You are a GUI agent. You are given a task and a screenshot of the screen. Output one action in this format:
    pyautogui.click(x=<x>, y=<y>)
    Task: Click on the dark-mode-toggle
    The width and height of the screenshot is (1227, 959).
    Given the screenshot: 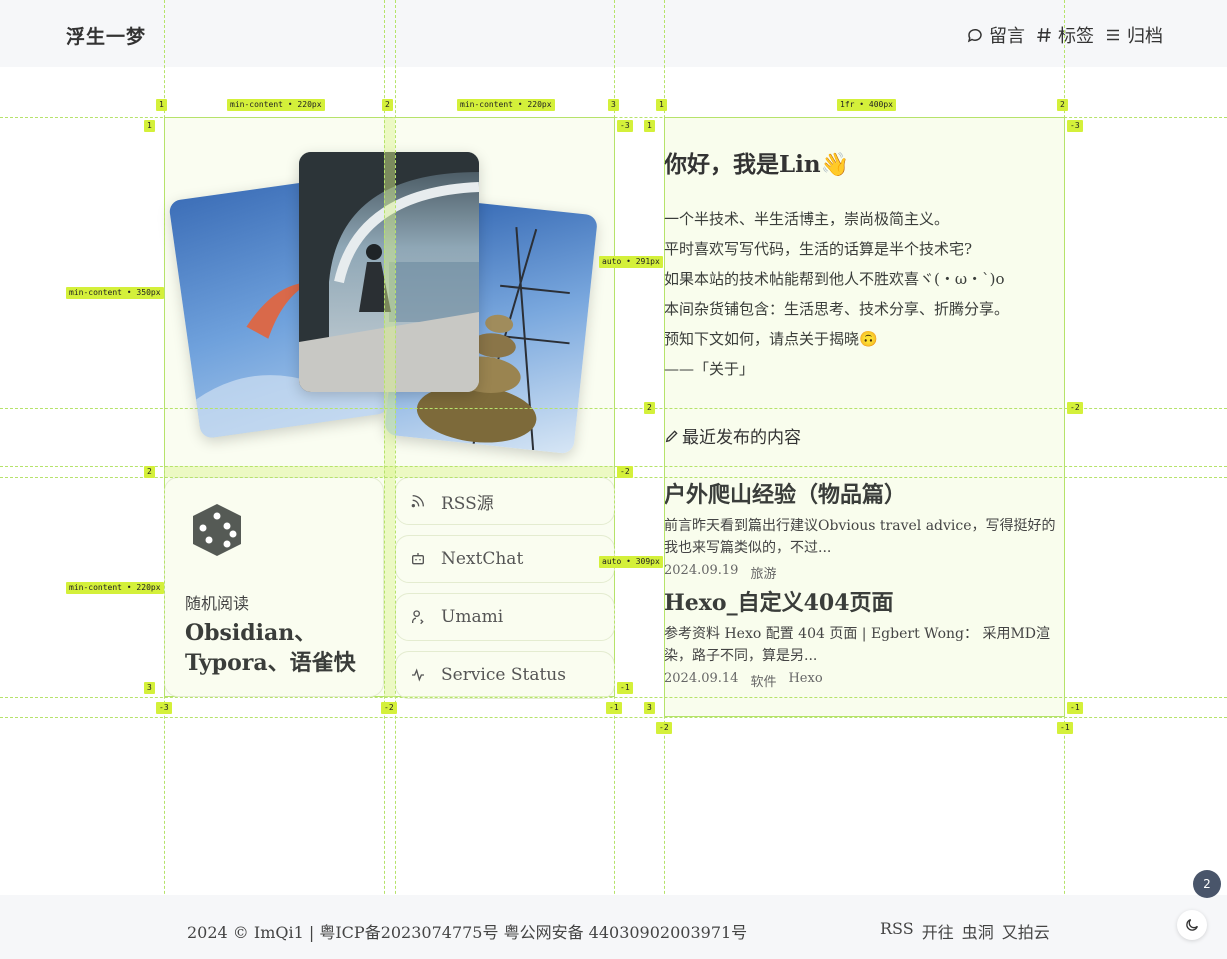 What is the action you would take?
    pyautogui.click(x=1192, y=925)
    